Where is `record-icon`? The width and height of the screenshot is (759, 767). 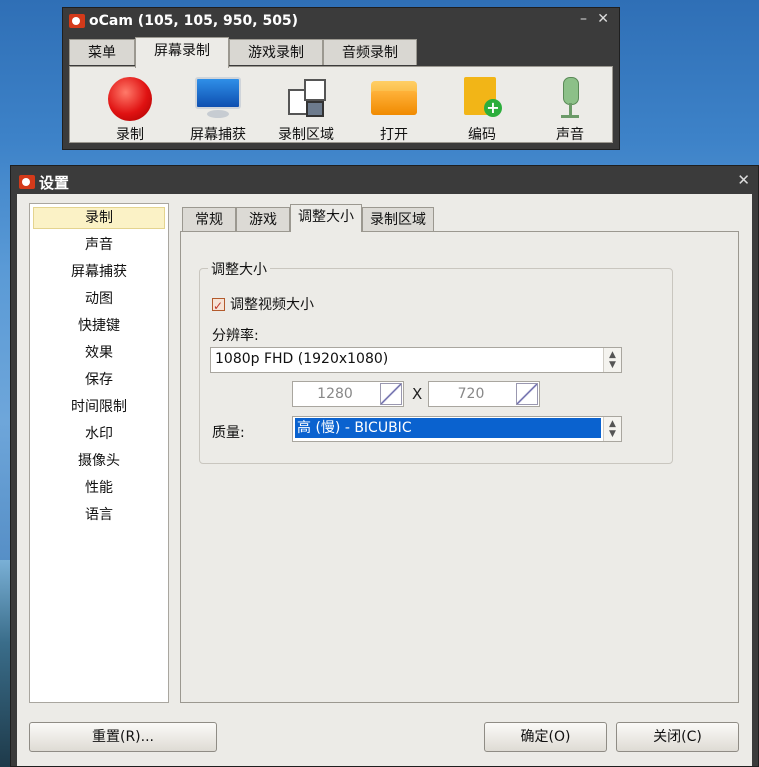
record-icon is located at coordinates (130, 99).